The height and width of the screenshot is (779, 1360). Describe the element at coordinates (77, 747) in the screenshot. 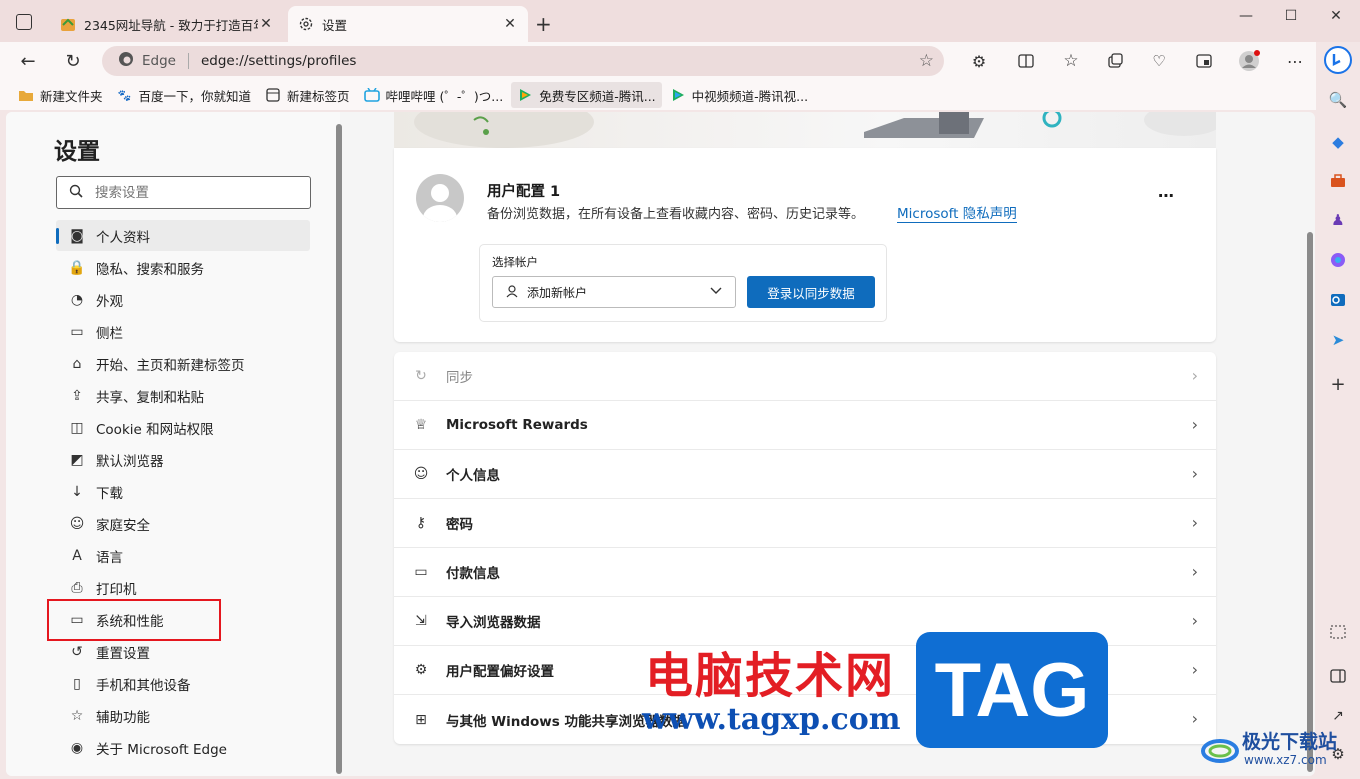

I see `edge-icon: ◉` at that location.